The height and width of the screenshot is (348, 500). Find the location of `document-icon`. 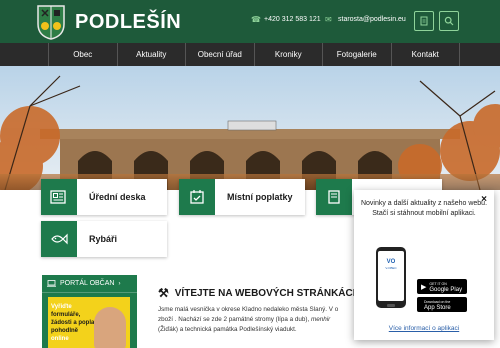

document-icon is located at coordinates (424, 21).